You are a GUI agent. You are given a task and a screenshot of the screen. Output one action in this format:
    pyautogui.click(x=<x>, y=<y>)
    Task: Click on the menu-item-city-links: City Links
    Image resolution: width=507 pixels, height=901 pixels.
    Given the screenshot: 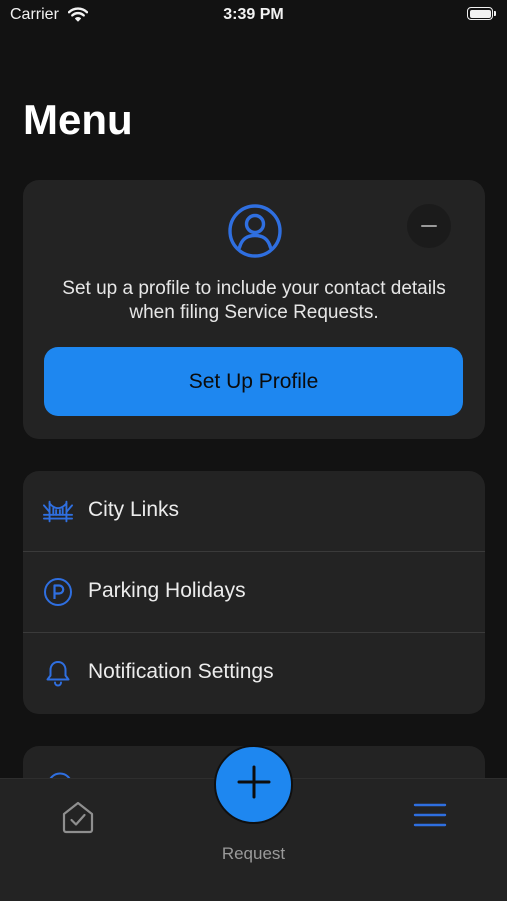 What is the action you would take?
    pyautogui.click(x=254, y=511)
    